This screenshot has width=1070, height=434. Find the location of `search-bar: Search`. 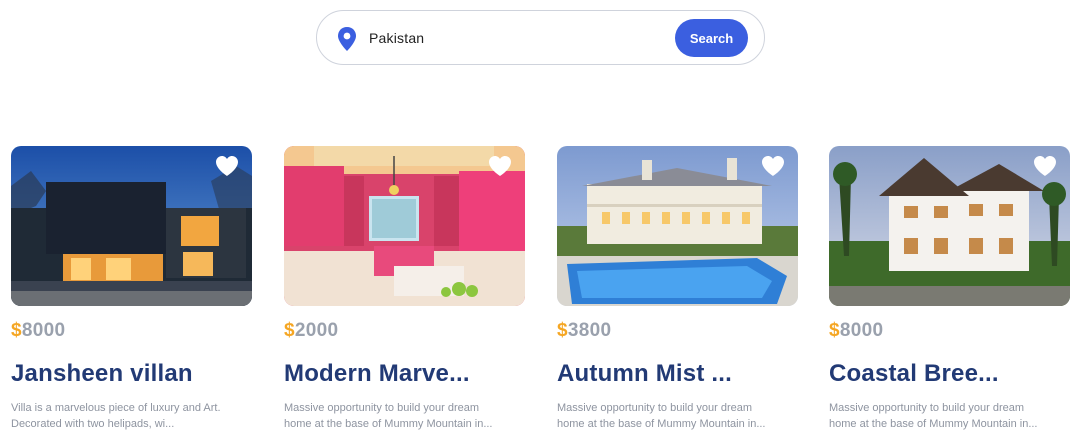

search-bar: Search is located at coordinates (540, 37).